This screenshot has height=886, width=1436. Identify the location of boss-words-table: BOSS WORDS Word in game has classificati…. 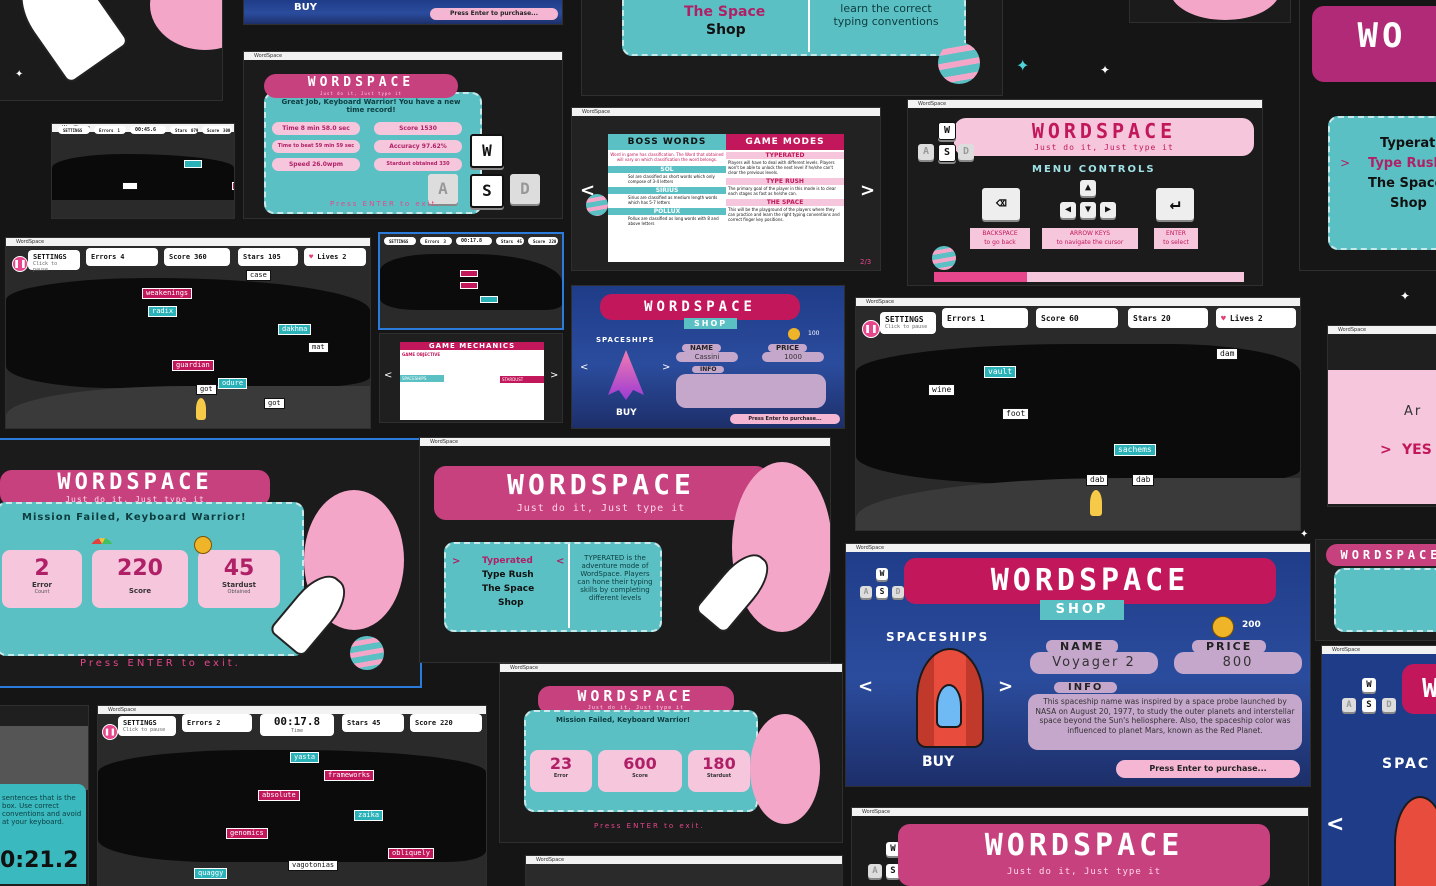
(667, 198).